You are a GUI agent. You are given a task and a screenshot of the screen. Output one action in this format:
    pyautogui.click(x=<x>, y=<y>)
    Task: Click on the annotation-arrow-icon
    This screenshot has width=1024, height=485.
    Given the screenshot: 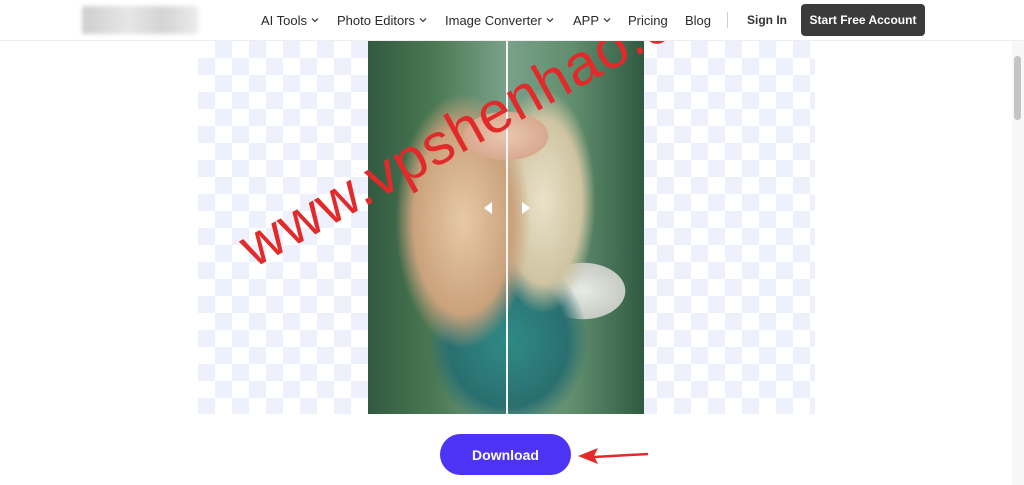 What is the action you would take?
    pyautogui.click(x=613, y=456)
    